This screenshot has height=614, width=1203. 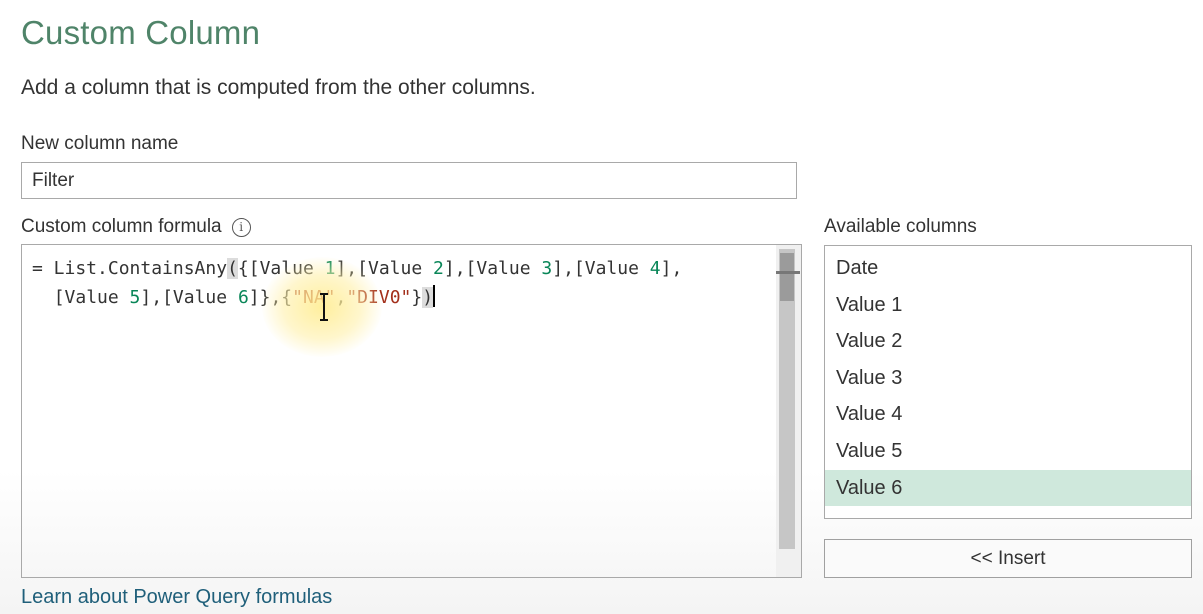 I want to click on formula-seg: ,, so click(x=341, y=297).